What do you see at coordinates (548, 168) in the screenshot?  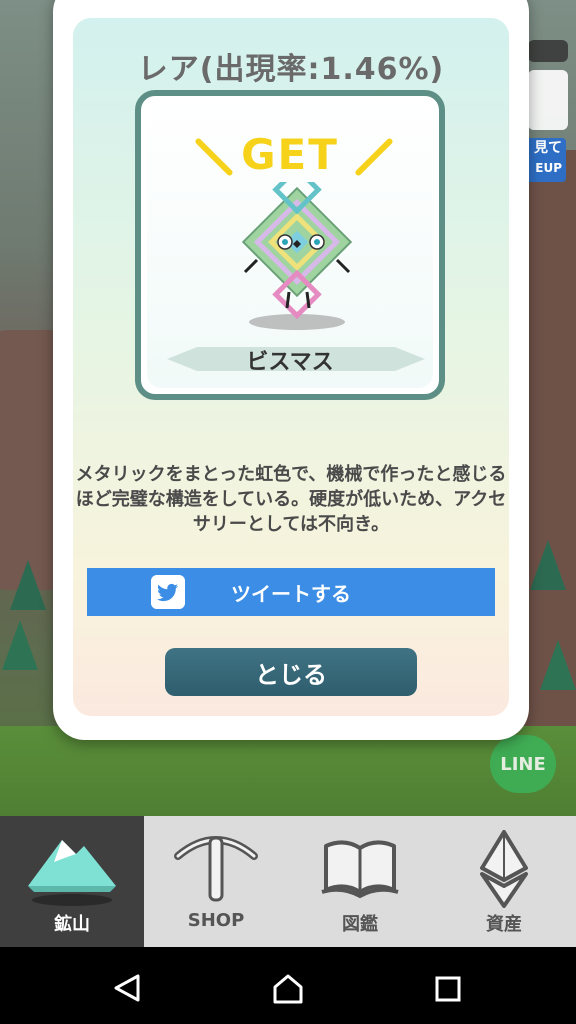 I see `bg-blue-button-text-2: EUP` at bounding box center [548, 168].